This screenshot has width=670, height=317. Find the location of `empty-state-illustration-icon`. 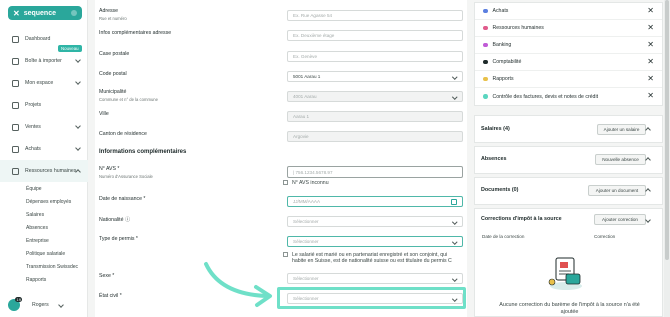

empty-state-illustration-icon is located at coordinates (565, 273).